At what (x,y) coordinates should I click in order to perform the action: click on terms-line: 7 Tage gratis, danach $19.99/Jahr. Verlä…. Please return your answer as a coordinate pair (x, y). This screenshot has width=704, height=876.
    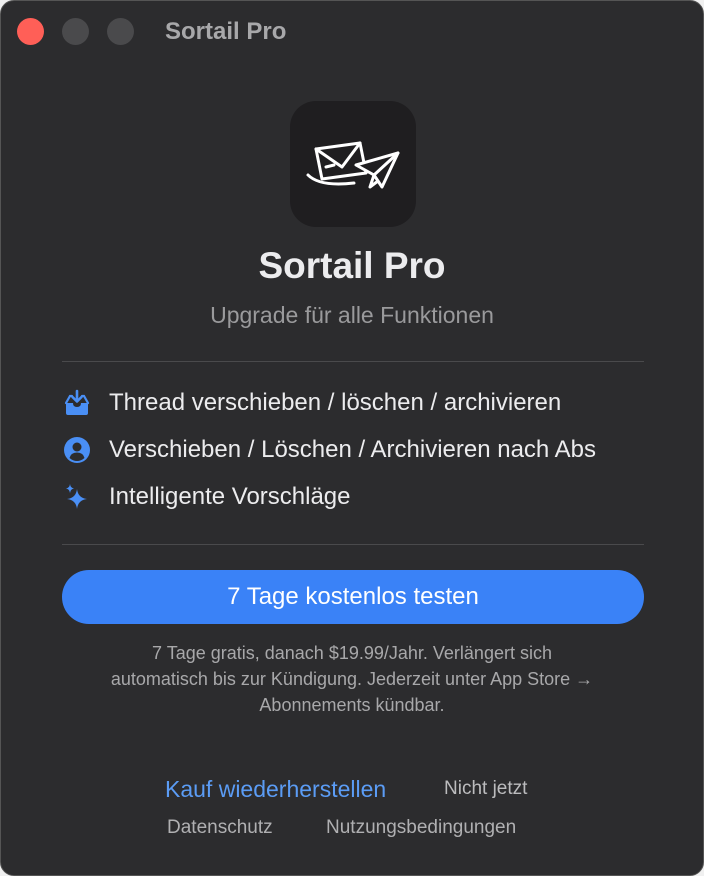
    Looking at the image, I should click on (352, 653).